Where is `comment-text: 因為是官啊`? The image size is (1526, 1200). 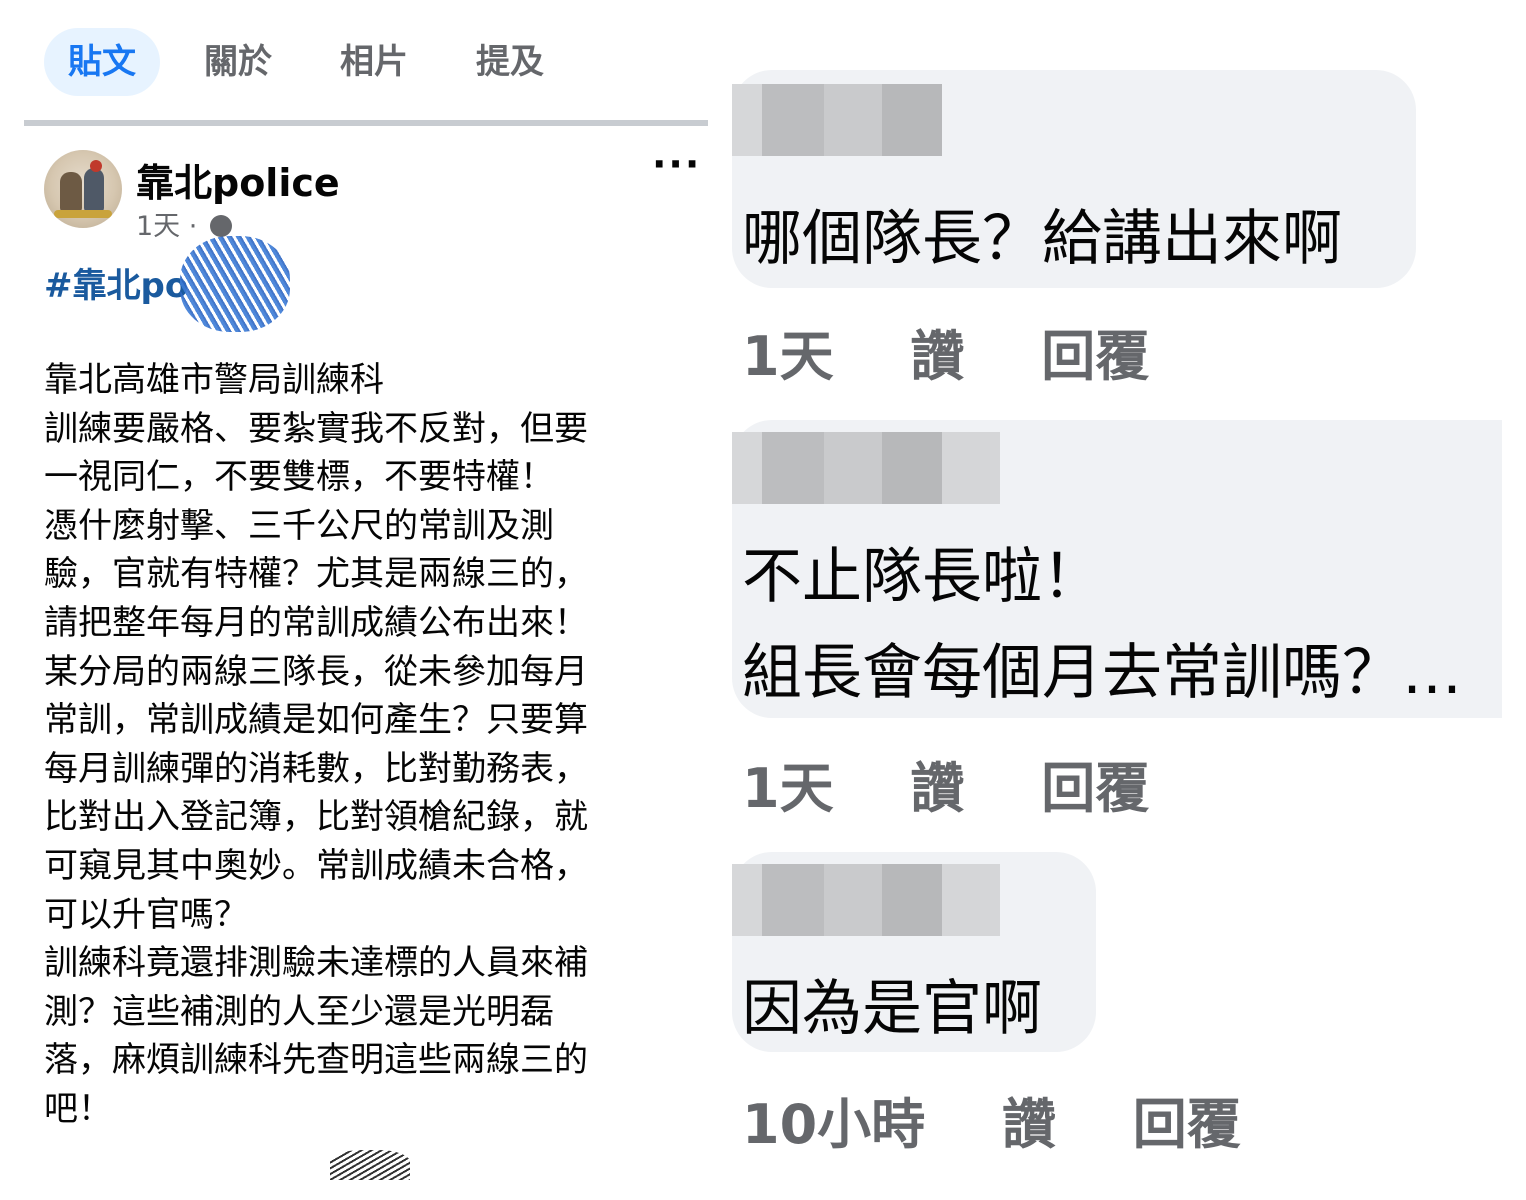 comment-text: 因為是官啊 is located at coordinates (892, 1009).